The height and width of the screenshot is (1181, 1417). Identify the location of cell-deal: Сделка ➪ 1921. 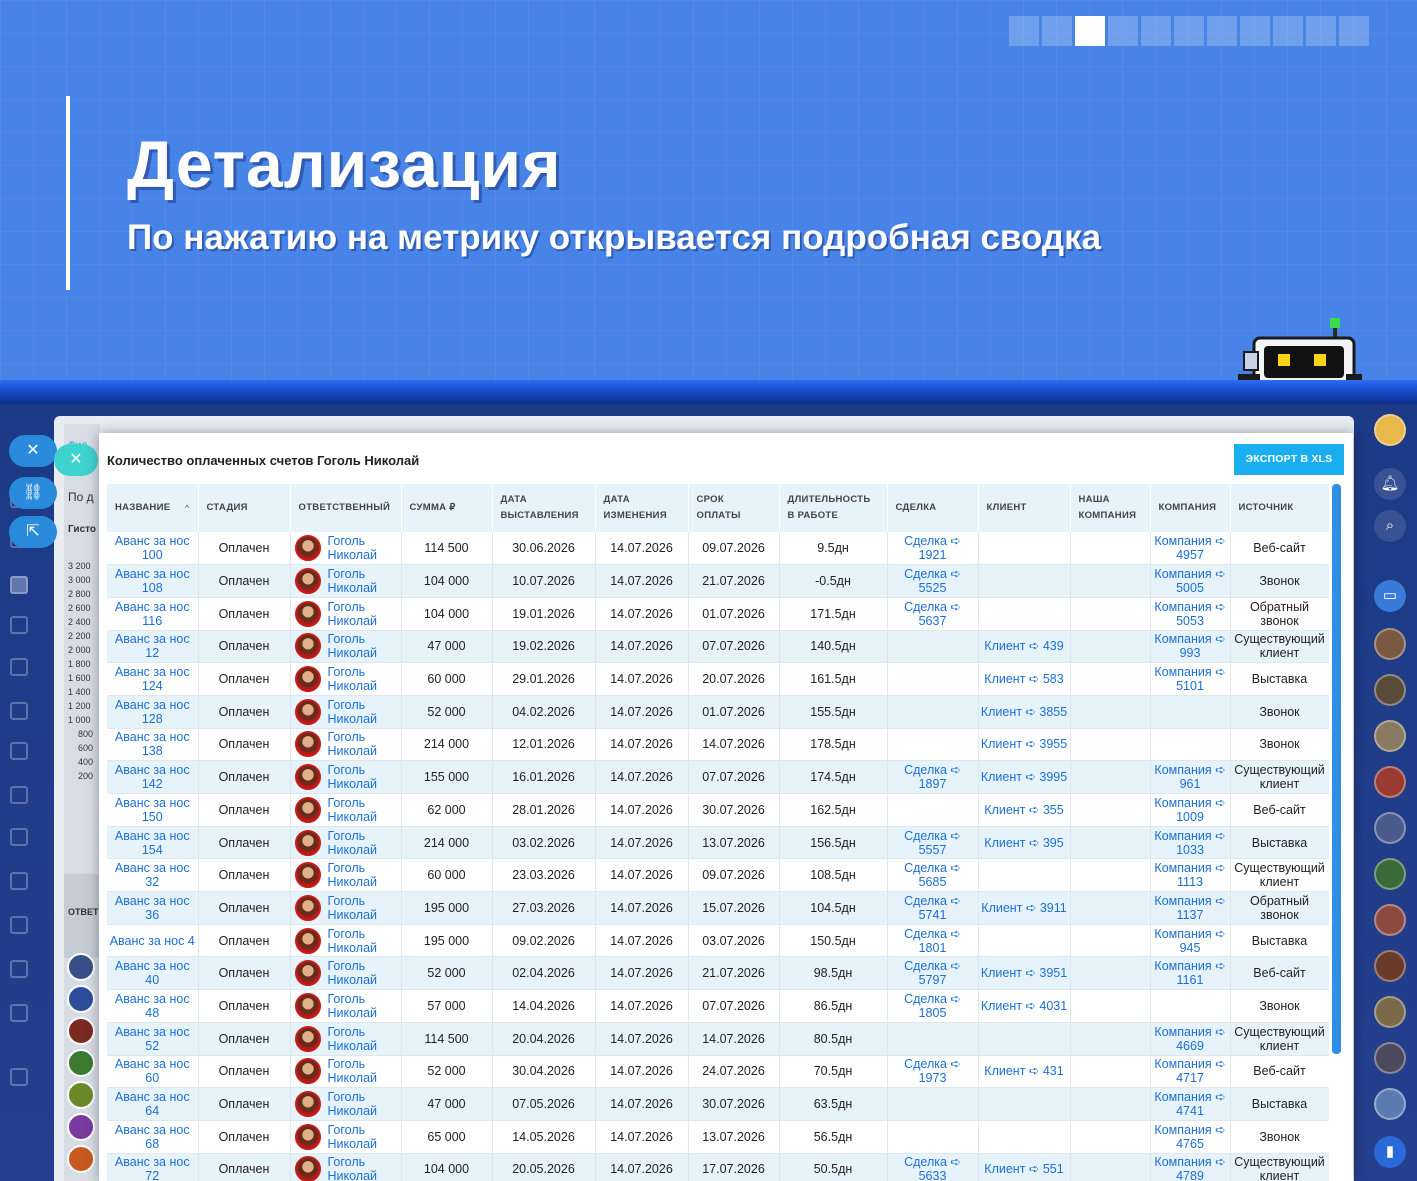
(933, 549).